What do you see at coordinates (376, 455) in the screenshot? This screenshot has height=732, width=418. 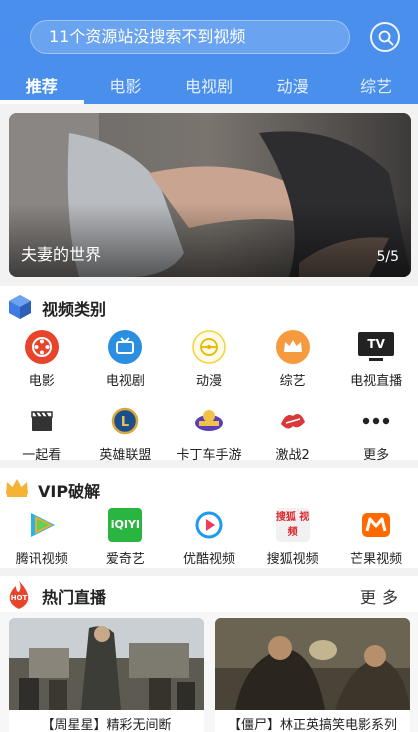 I see `category-label: 更多` at bounding box center [376, 455].